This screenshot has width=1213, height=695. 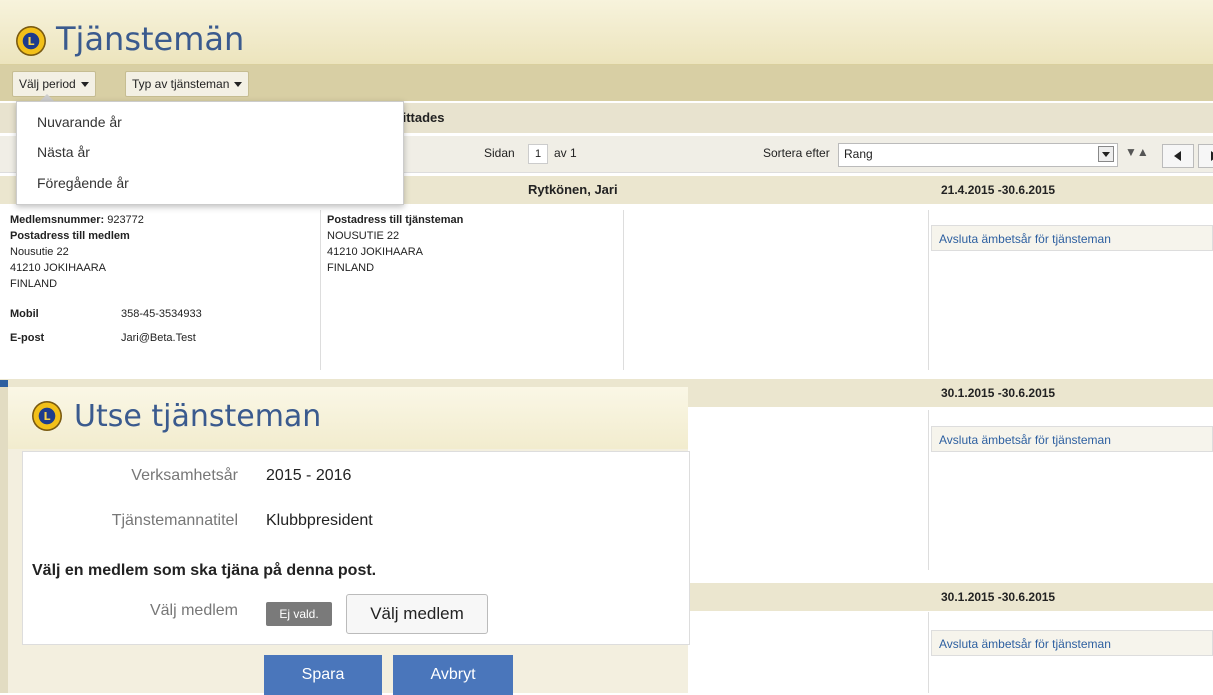 I want to click on email-value: Jari@Beta.Test, so click(x=158, y=338).